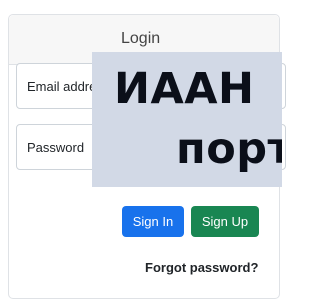  I want to click on forgot-password-link: Forgot password?, so click(201, 267).